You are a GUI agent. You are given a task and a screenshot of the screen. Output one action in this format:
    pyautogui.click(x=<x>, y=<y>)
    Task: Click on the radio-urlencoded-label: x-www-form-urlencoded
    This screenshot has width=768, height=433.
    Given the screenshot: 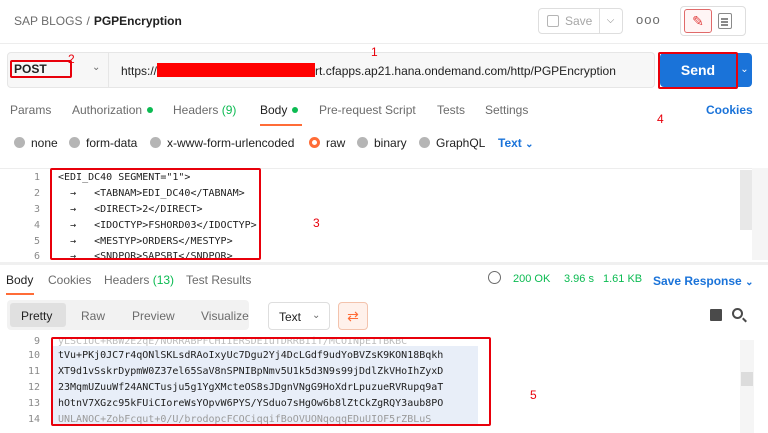 What is the action you would take?
    pyautogui.click(x=231, y=143)
    